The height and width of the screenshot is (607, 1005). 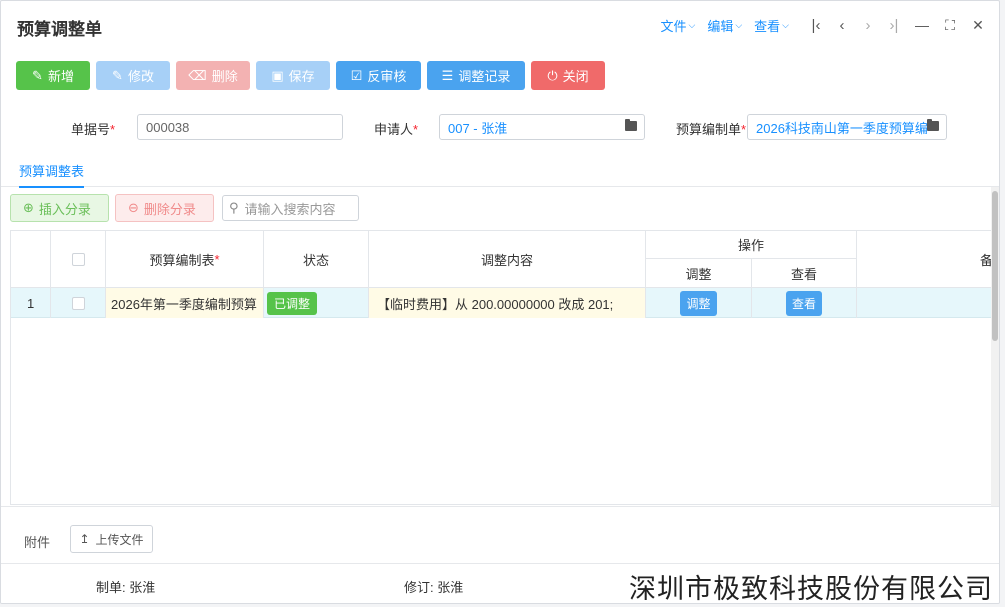 I want to click on status-badge: 已调整, so click(x=292, y=303).